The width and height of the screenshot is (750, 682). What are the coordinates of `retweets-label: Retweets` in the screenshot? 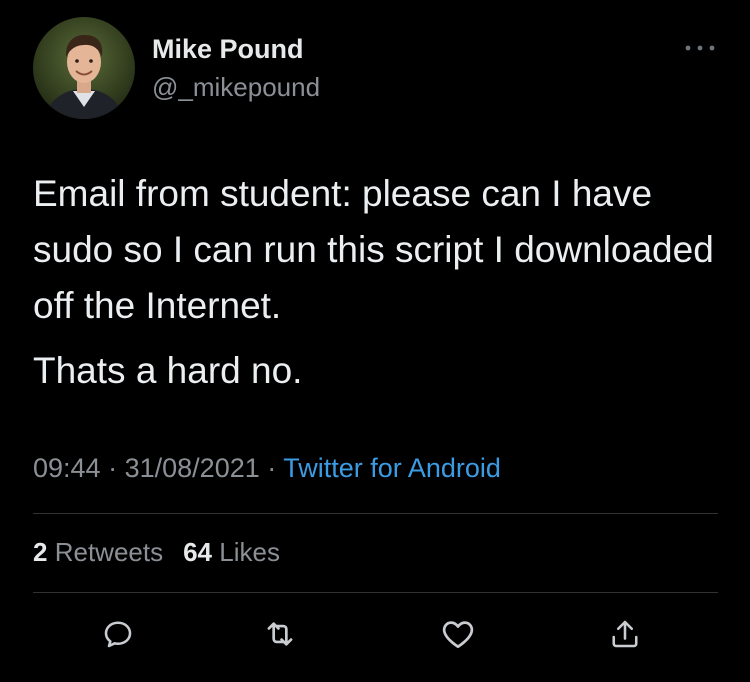 It's located at (109, 552).